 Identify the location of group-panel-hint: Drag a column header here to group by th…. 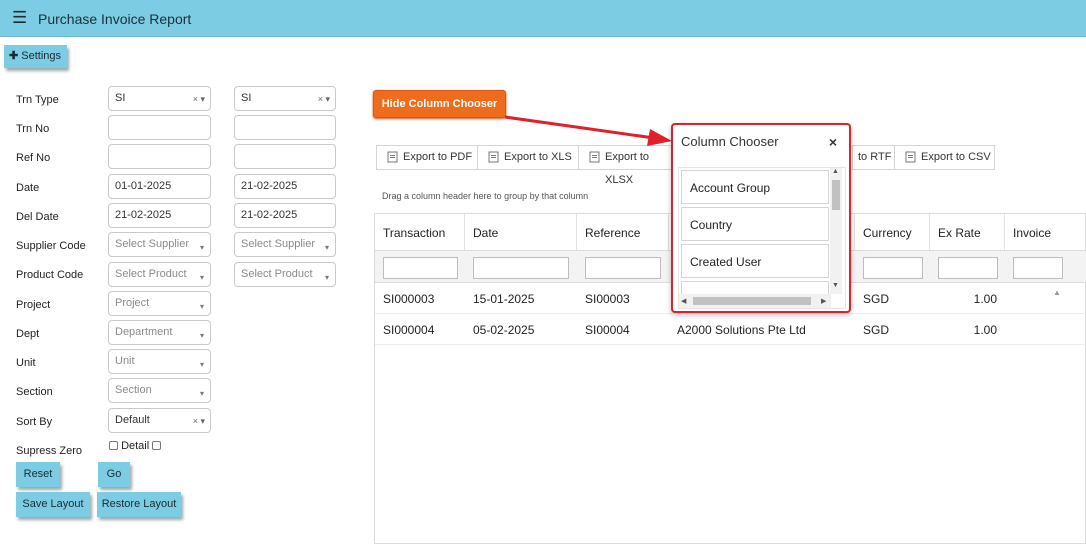
(485, 196).